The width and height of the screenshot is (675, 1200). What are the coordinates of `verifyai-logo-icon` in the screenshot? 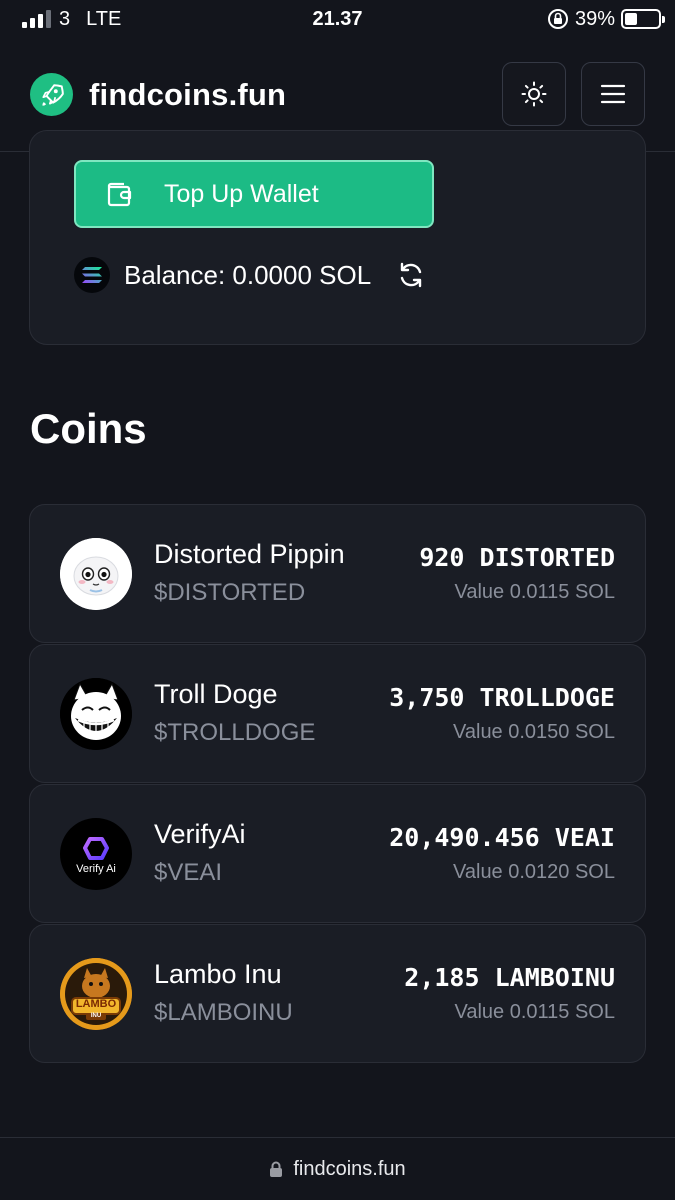 It's located at (96, 848).